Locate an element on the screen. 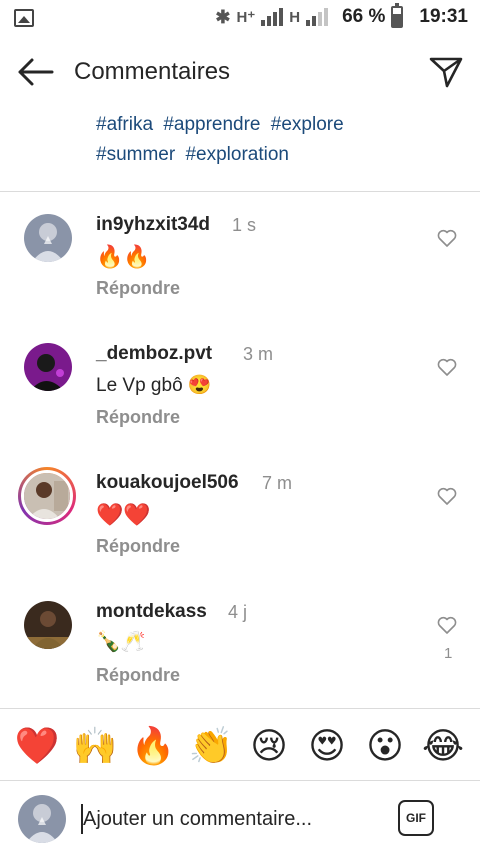  hashtag-link: #summer is located at coordinates (135, 154).